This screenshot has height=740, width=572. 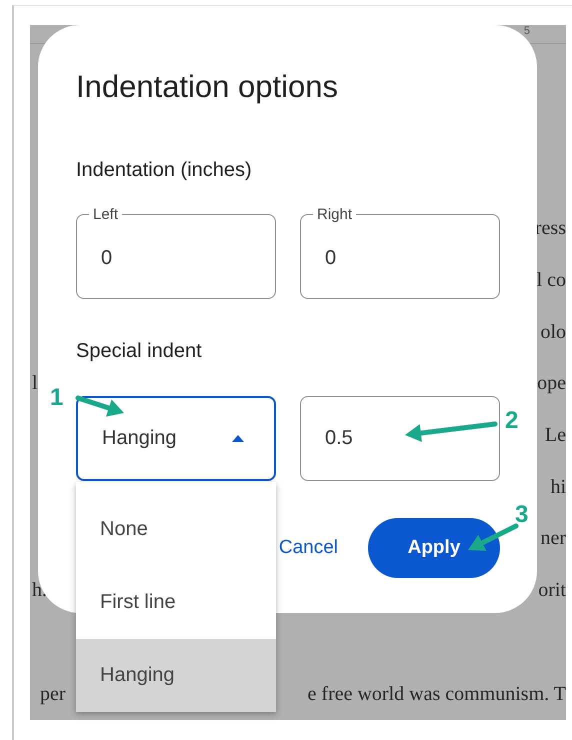 I want to click on menu-option: Hanging, so click(x=176, y=675).